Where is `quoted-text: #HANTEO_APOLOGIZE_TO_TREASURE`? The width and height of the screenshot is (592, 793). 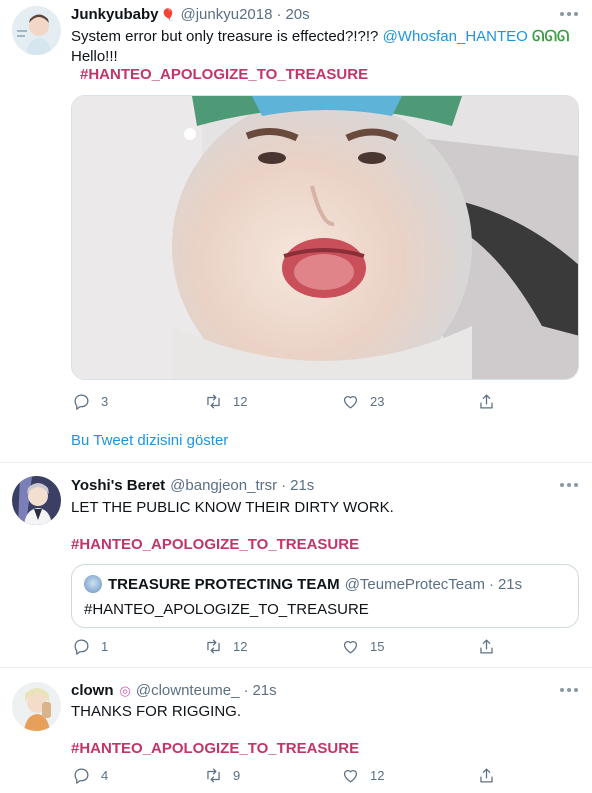
quoted-text: #HANTEO_APOLOGIZE_TO_TREASURE is located at coordinates (226, 609).